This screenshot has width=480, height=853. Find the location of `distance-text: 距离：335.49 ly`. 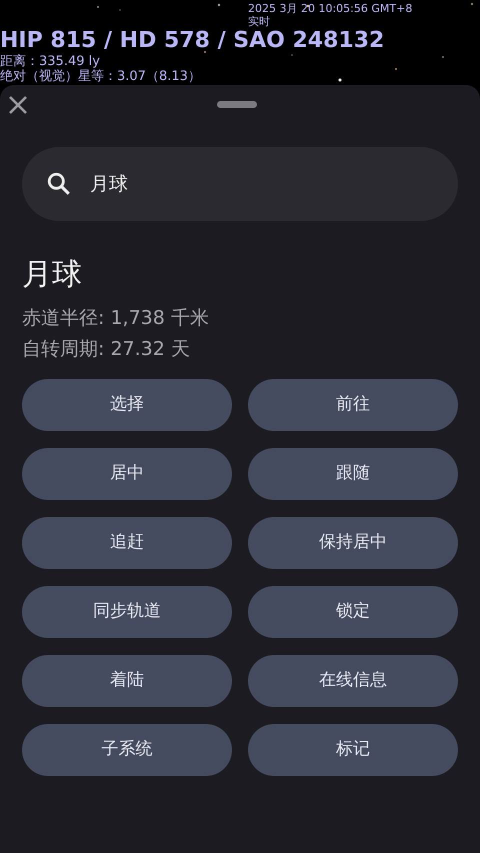

distance-text: 距离：335.49 ly is located at coordinates (50, 61).